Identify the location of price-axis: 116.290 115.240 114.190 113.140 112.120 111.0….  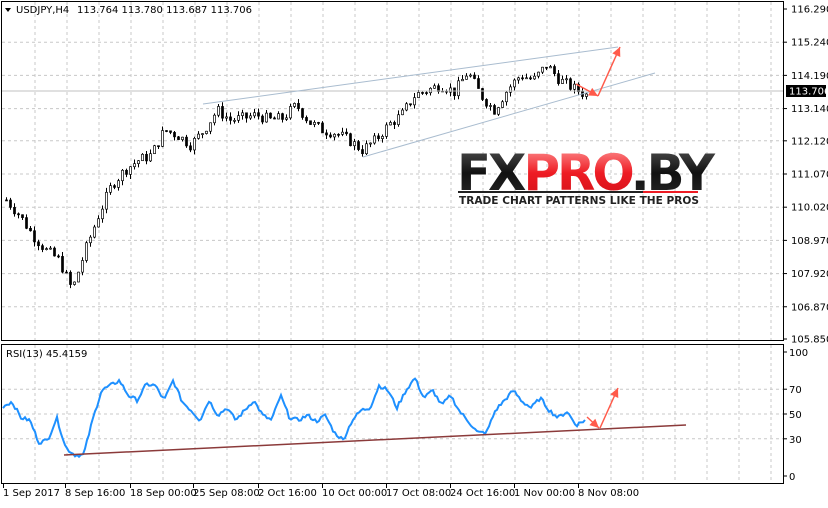
(805, 175).